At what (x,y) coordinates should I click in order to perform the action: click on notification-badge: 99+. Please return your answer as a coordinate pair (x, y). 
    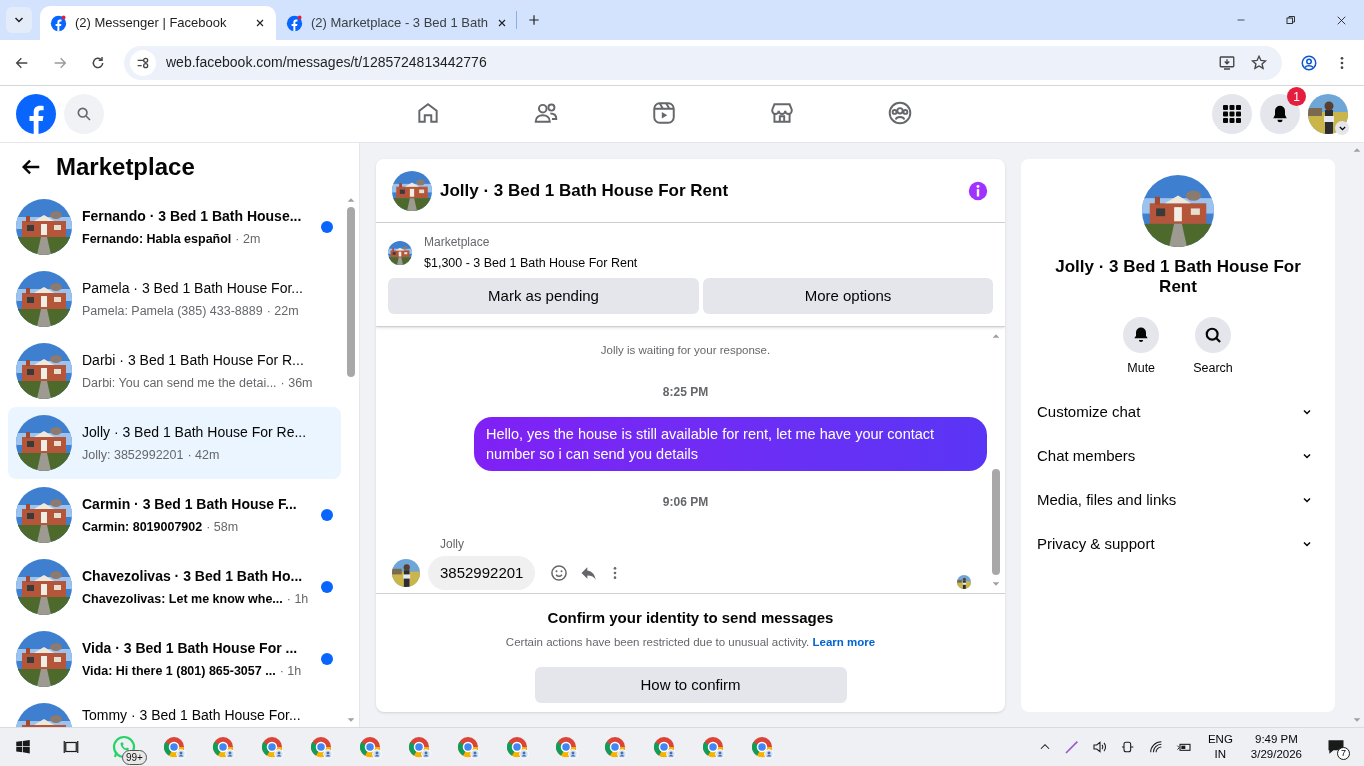
    Looking at the image, I should click on (134, 757).